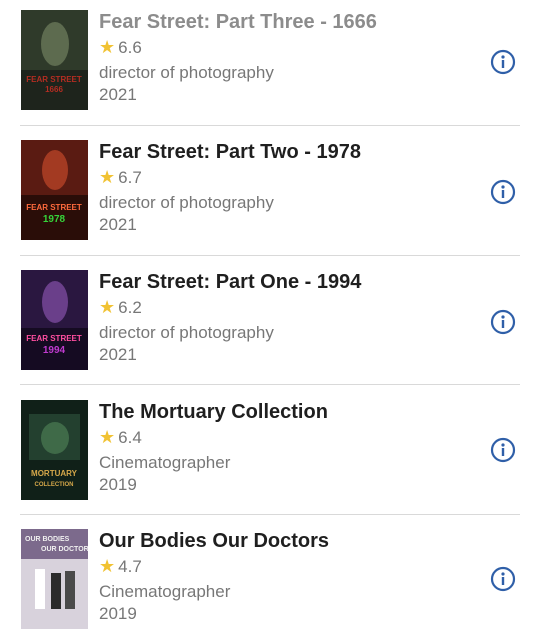 The width and height of the screenshot is (540, 644). I want to click on poster-image: FEAR STREET 1994, so click(54, 320).